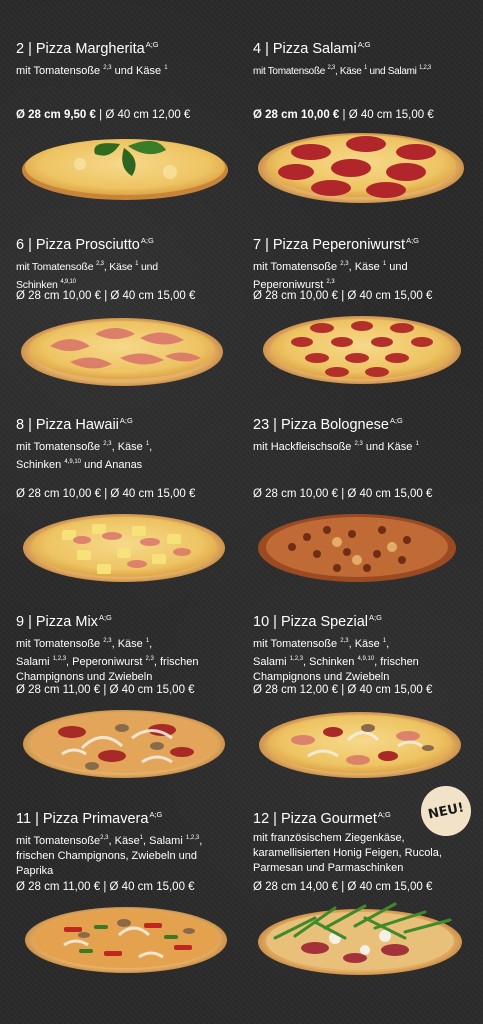  What do you see at coordinates (122, 352) in the screenshot?
I see `pizza-prosciutto-image` at bounding box center [122, 352].